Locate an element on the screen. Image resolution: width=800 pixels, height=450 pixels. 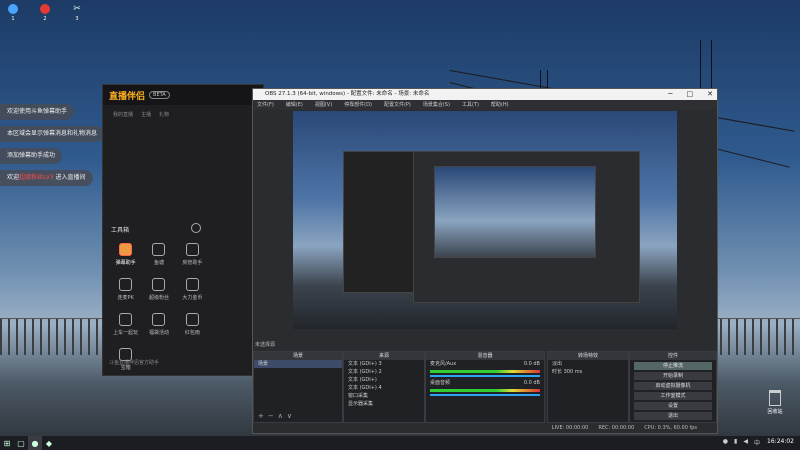
notification-toast: 添加弹幕助手成功 is located at coordinates (31, 156).